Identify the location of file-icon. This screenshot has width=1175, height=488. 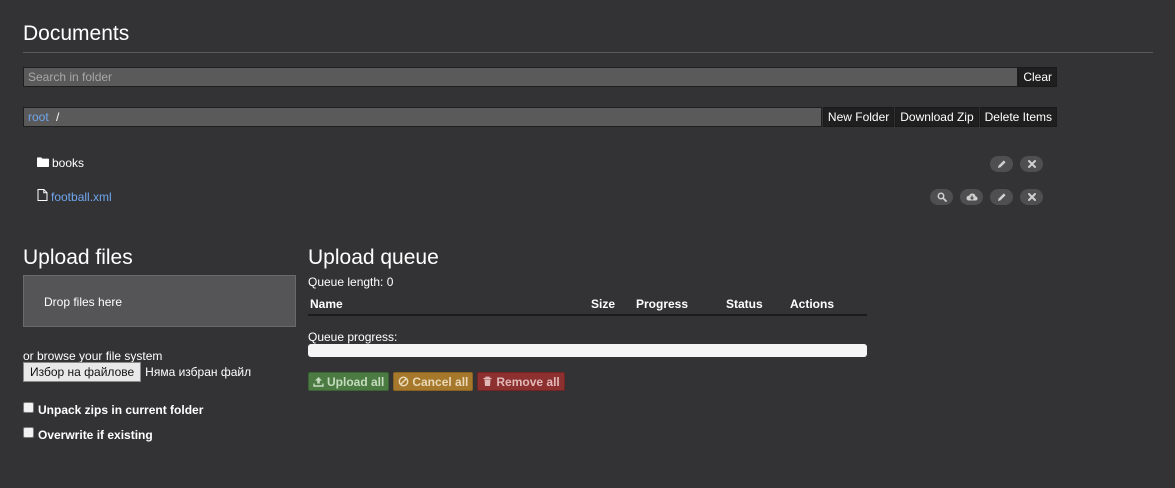
(42, 196).